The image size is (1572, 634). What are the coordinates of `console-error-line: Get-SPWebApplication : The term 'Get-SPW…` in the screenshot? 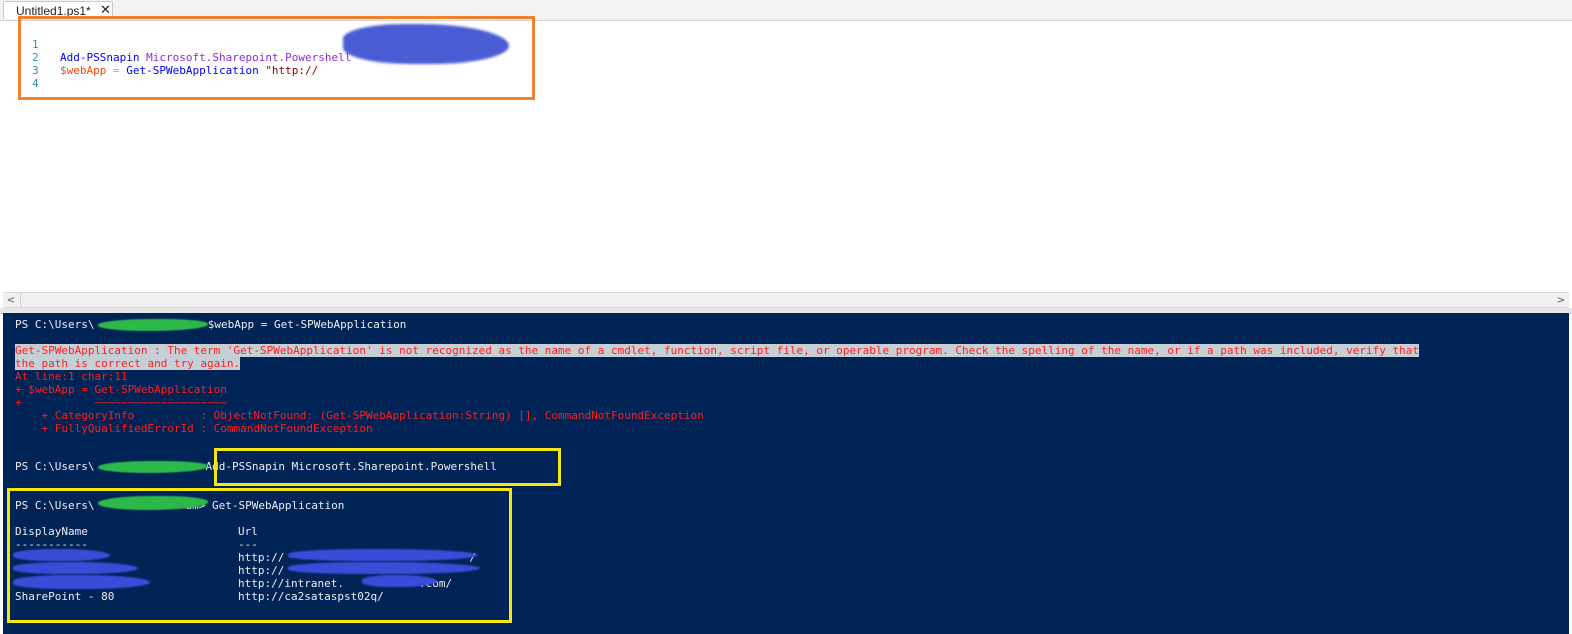 It's located at (717, 350).